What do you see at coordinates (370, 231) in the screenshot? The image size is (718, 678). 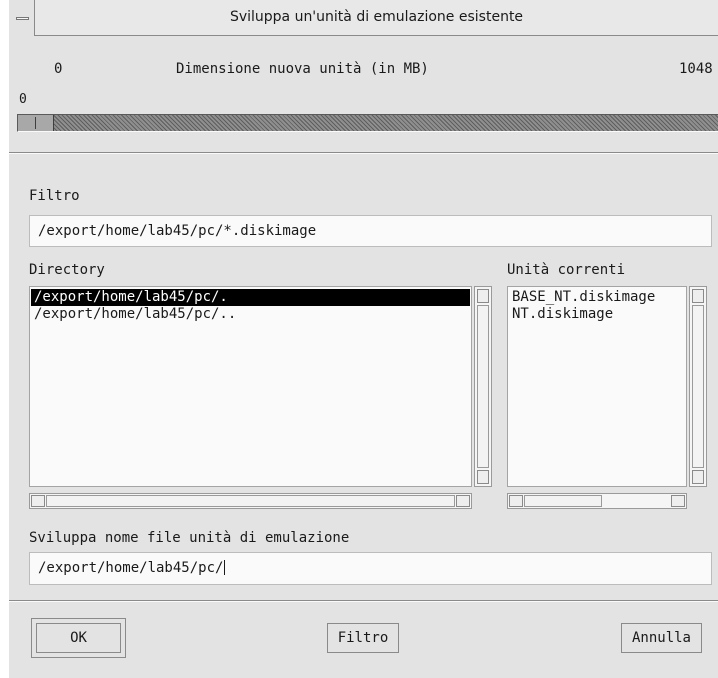 I see `filter-input: /export/home/lab45/pc/*.diskimage` at bounding box center [370, 231].